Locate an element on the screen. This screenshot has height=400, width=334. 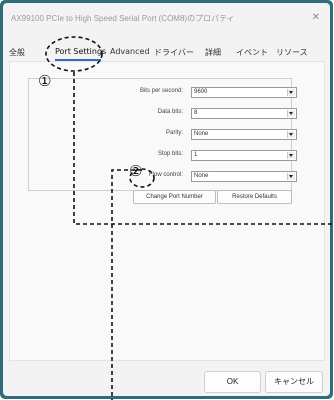
marker-1-highlight-circle is located at coordinates (74, 54).